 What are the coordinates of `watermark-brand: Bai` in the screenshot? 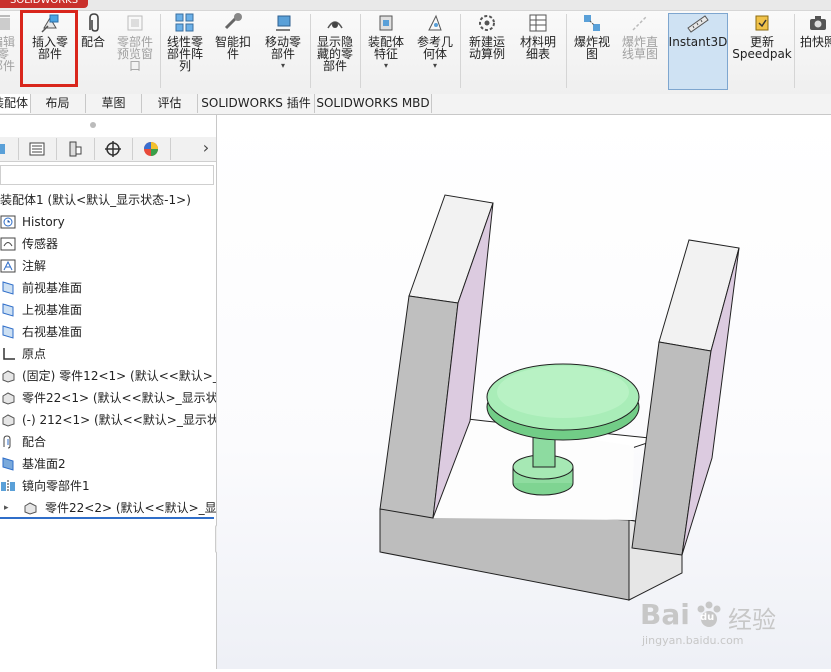 It's located at (665, 614).